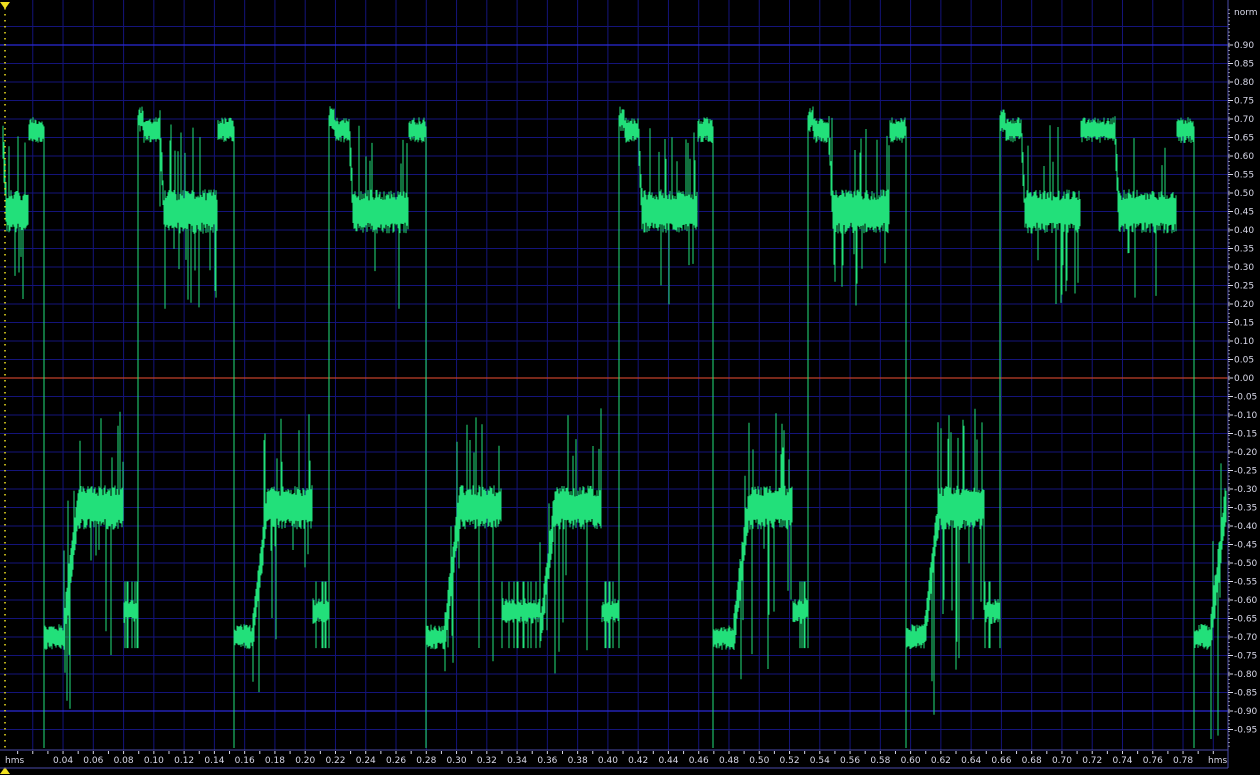 The height and width of the screenshot is (775, 1260). Describe the element at coordinates (1244, 65) in the screenshot. I see `y-tick-label: 0.85` at that location.